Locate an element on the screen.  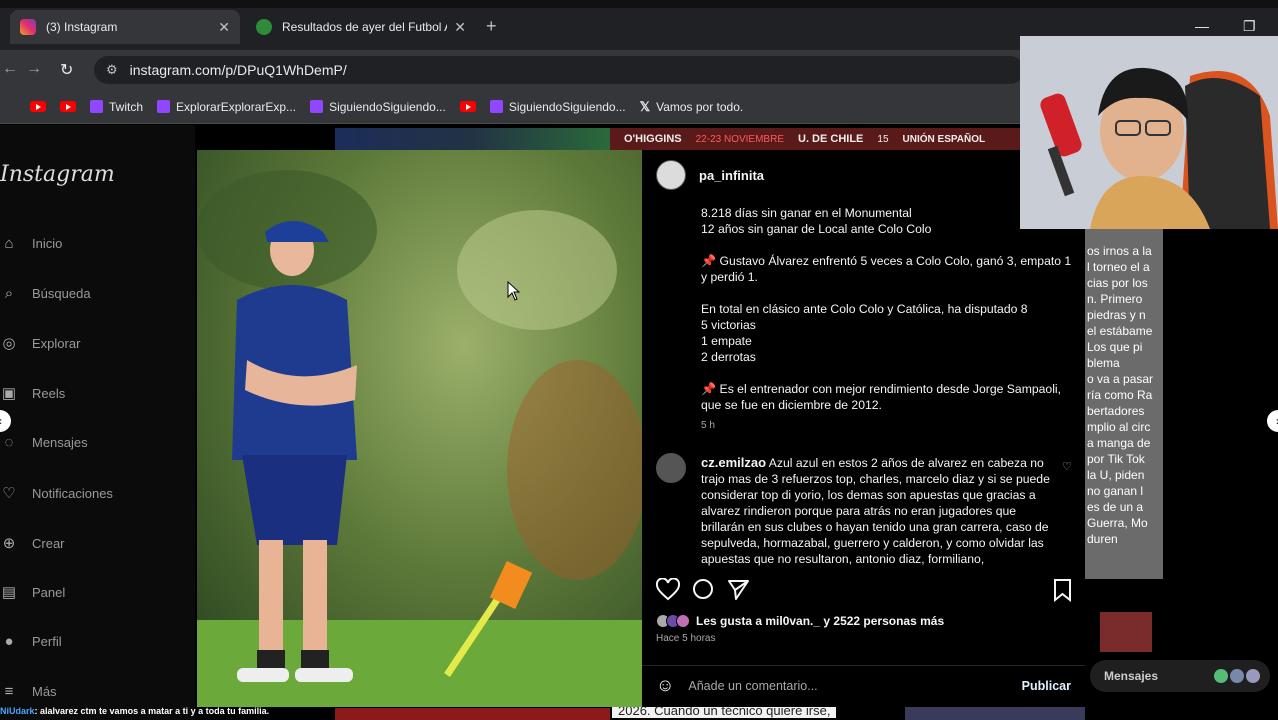
dashboard-icon: ▤ is located at coordinates (9, 592).